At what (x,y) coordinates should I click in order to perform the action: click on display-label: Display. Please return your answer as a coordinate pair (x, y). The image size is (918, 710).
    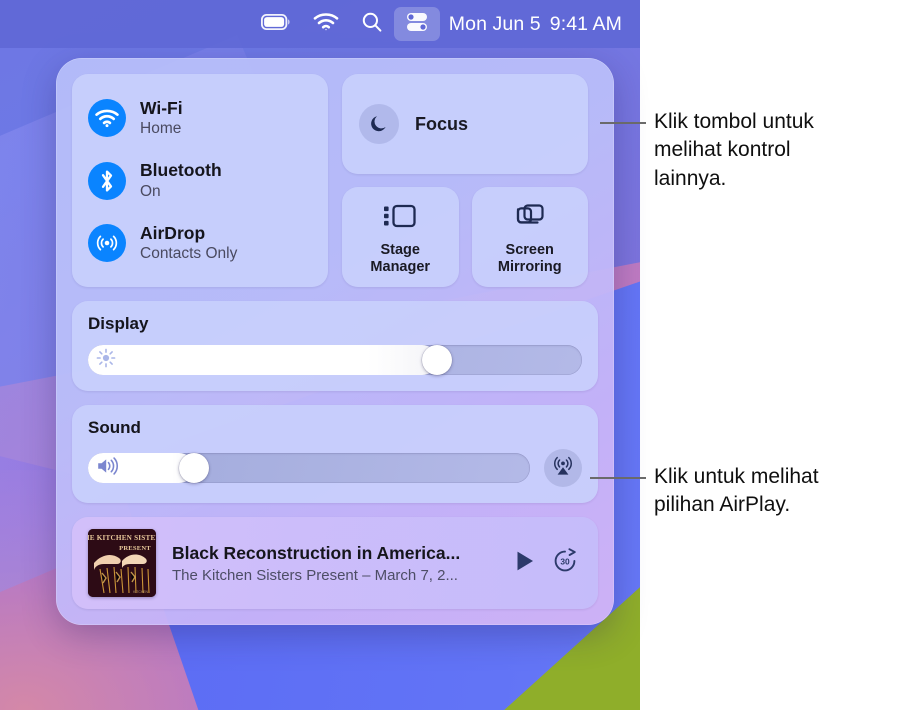
    Looking at the image, I should click on (118, 323).